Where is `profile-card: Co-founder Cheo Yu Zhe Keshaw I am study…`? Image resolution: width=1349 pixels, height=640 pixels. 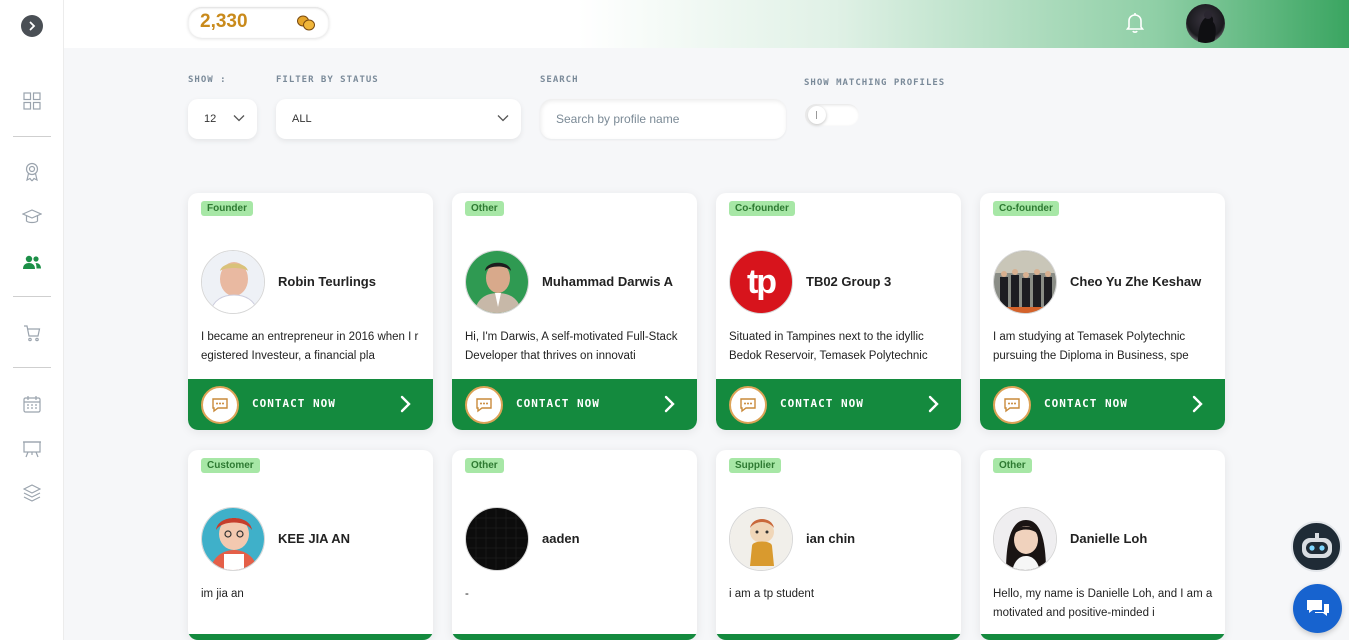 profile-card: Co-founder Cheo Yu Zhe Keshaw I am study… is located at coordinates (1102, 311).